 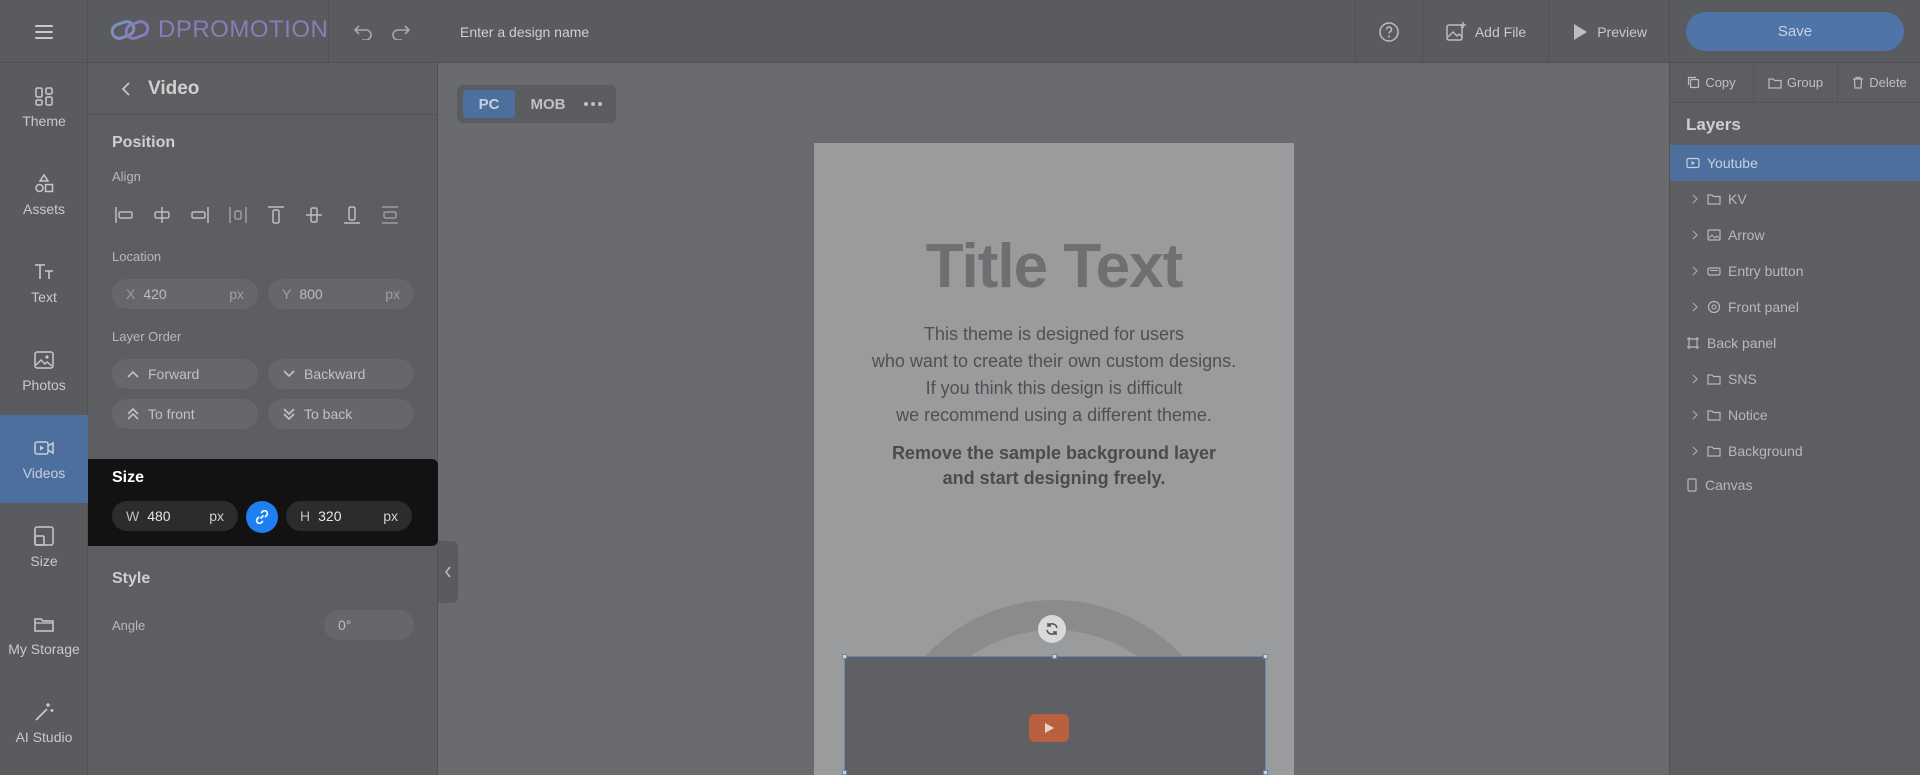 What do you see at coordinates (1795, 271) in the screenshot?
I see `layer-item-entry-button: Entry button` at bounding box center [1795, 271].